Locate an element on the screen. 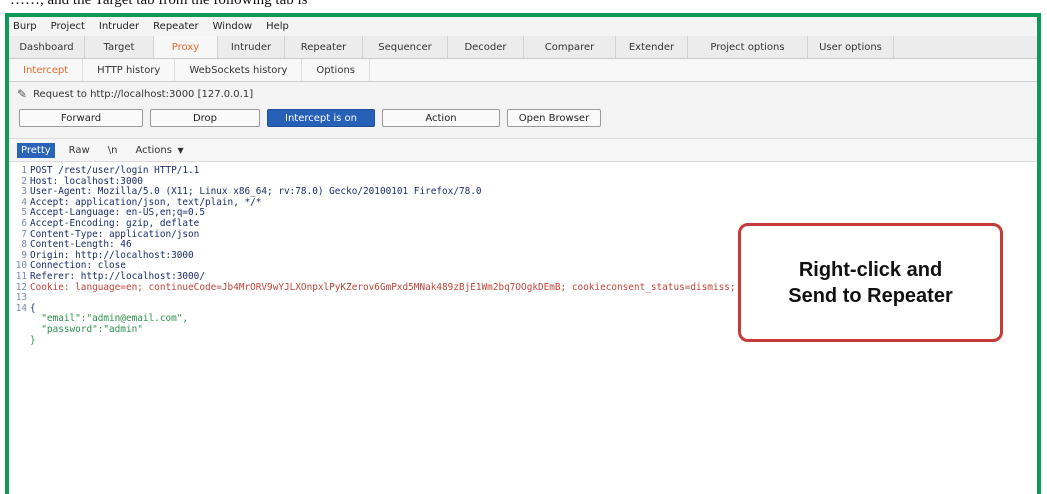 The width and height of the screenshot is (1047, 494). code-text: POST /rest/user/login HTTP/1.1 is located at coordinates (115, 170).